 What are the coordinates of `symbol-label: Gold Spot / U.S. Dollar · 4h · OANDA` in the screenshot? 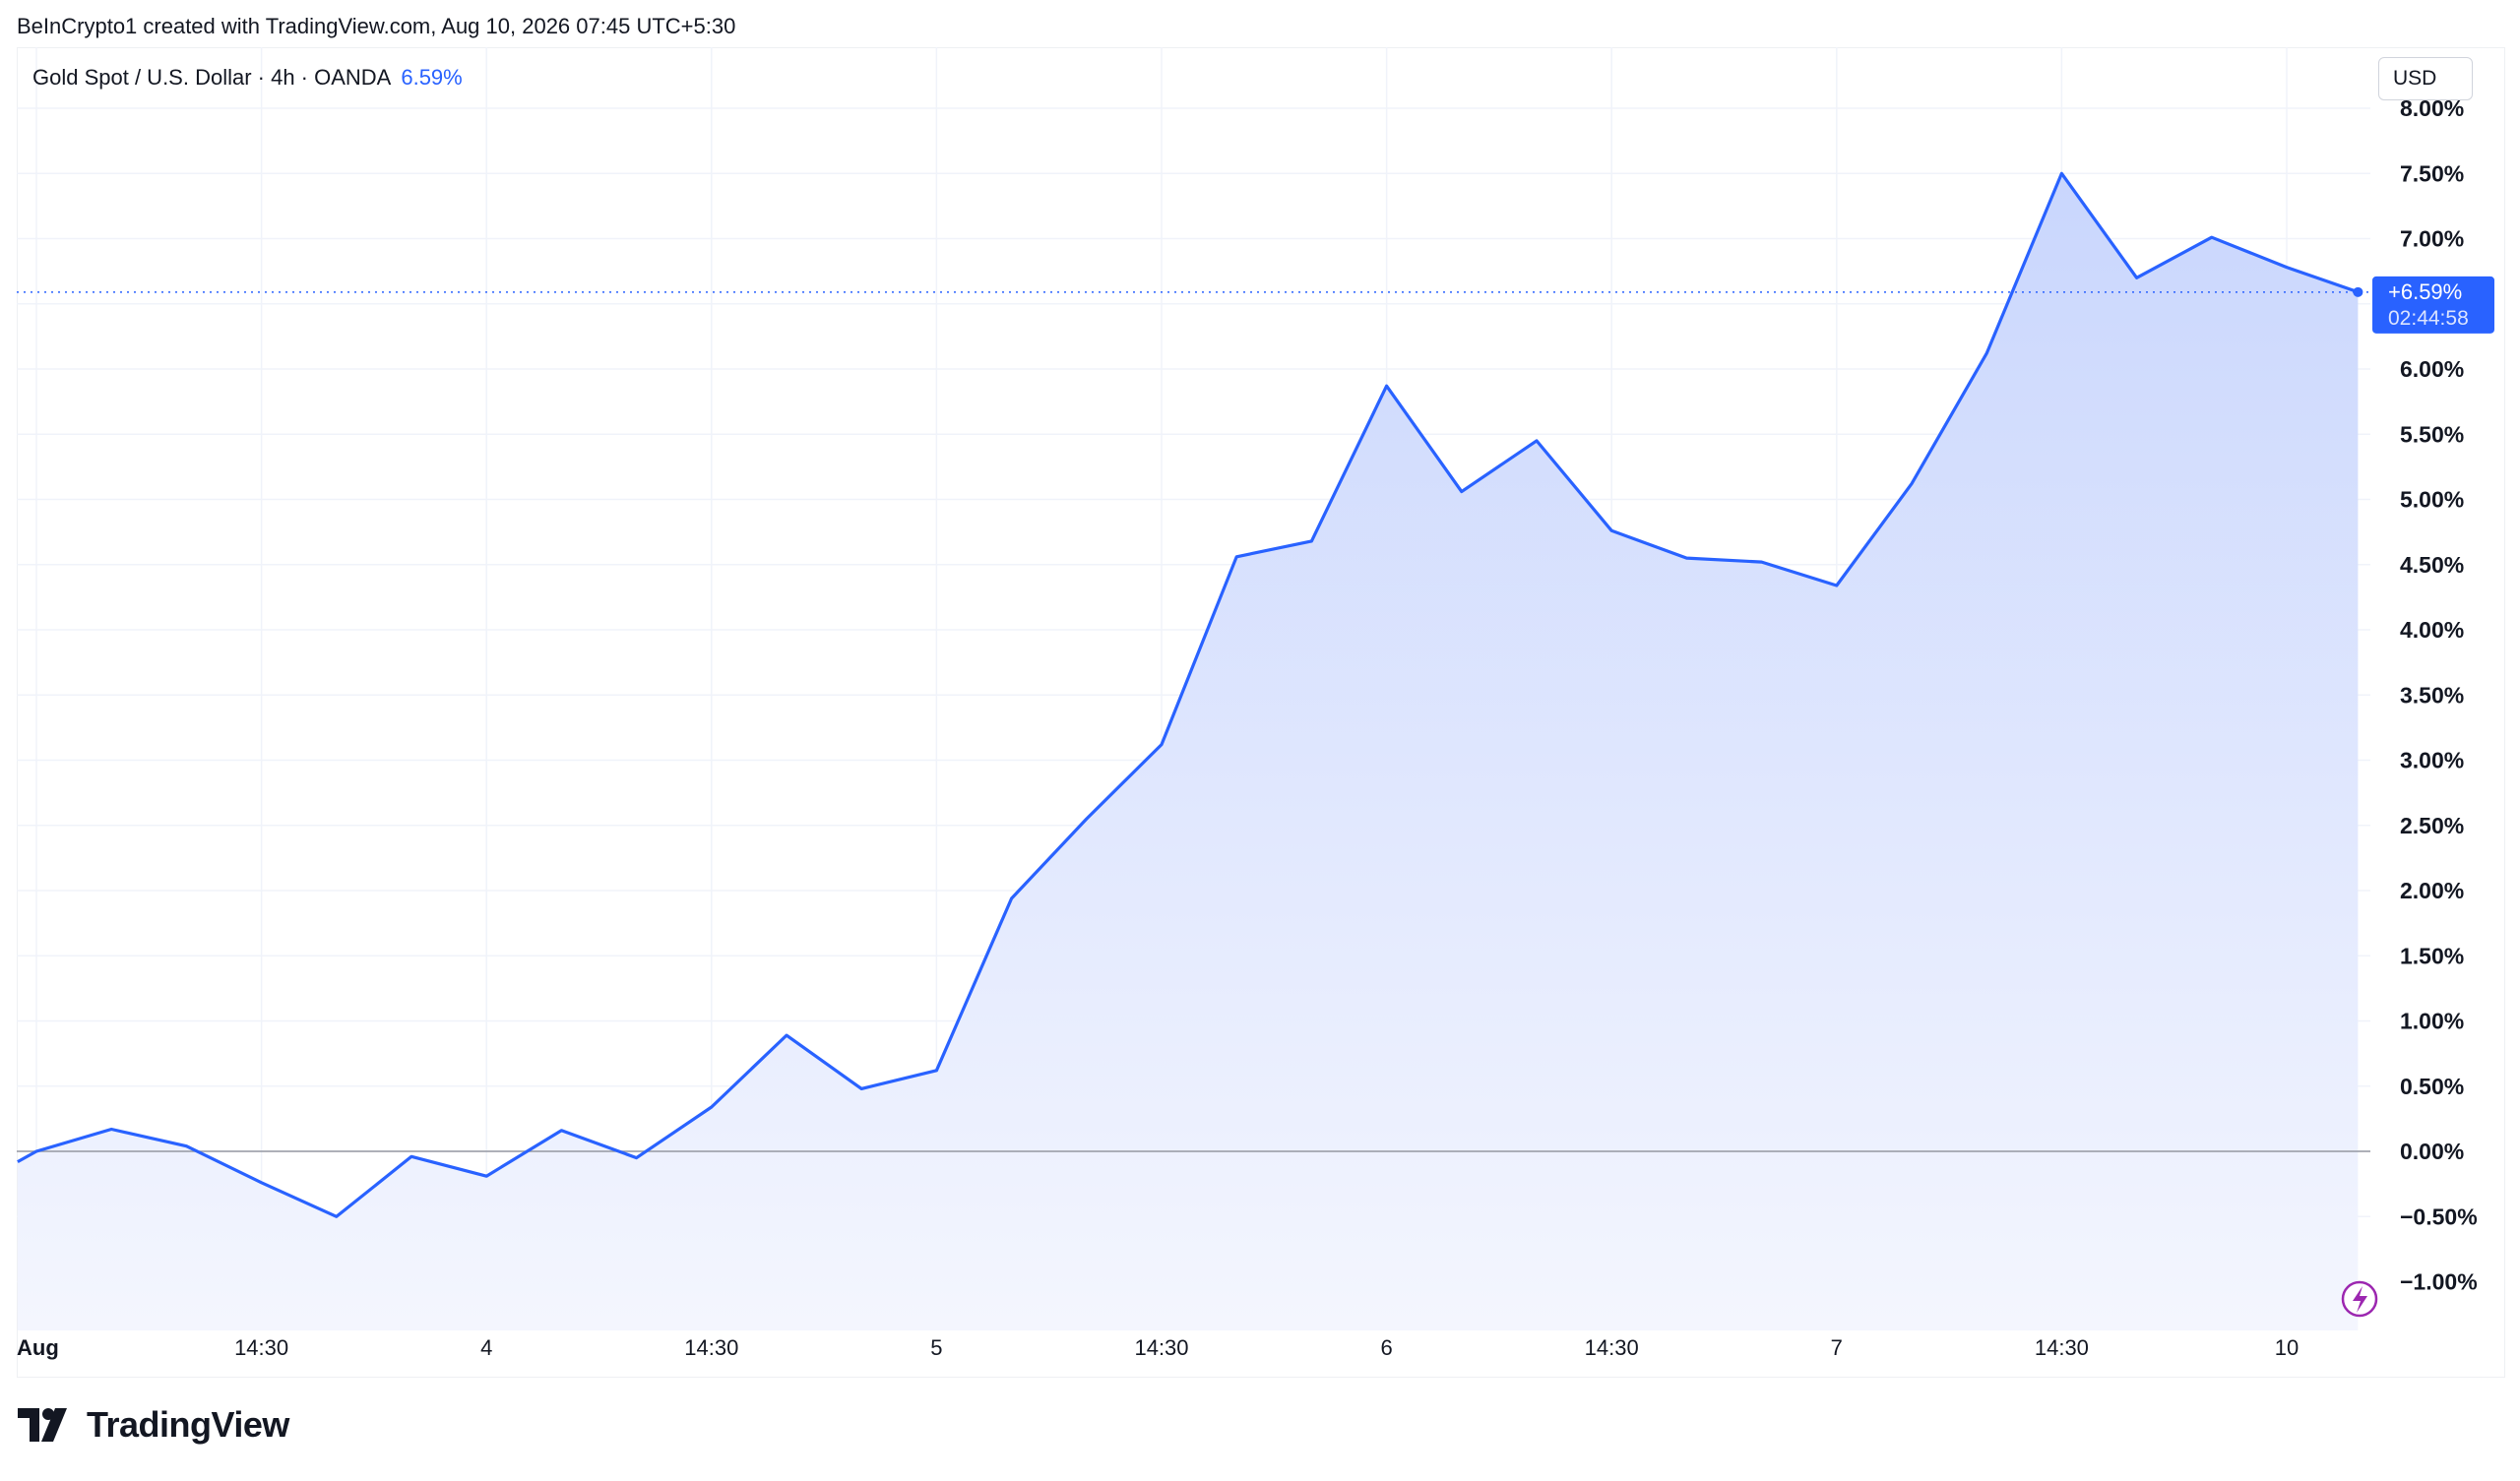 It's located at (211, 77).